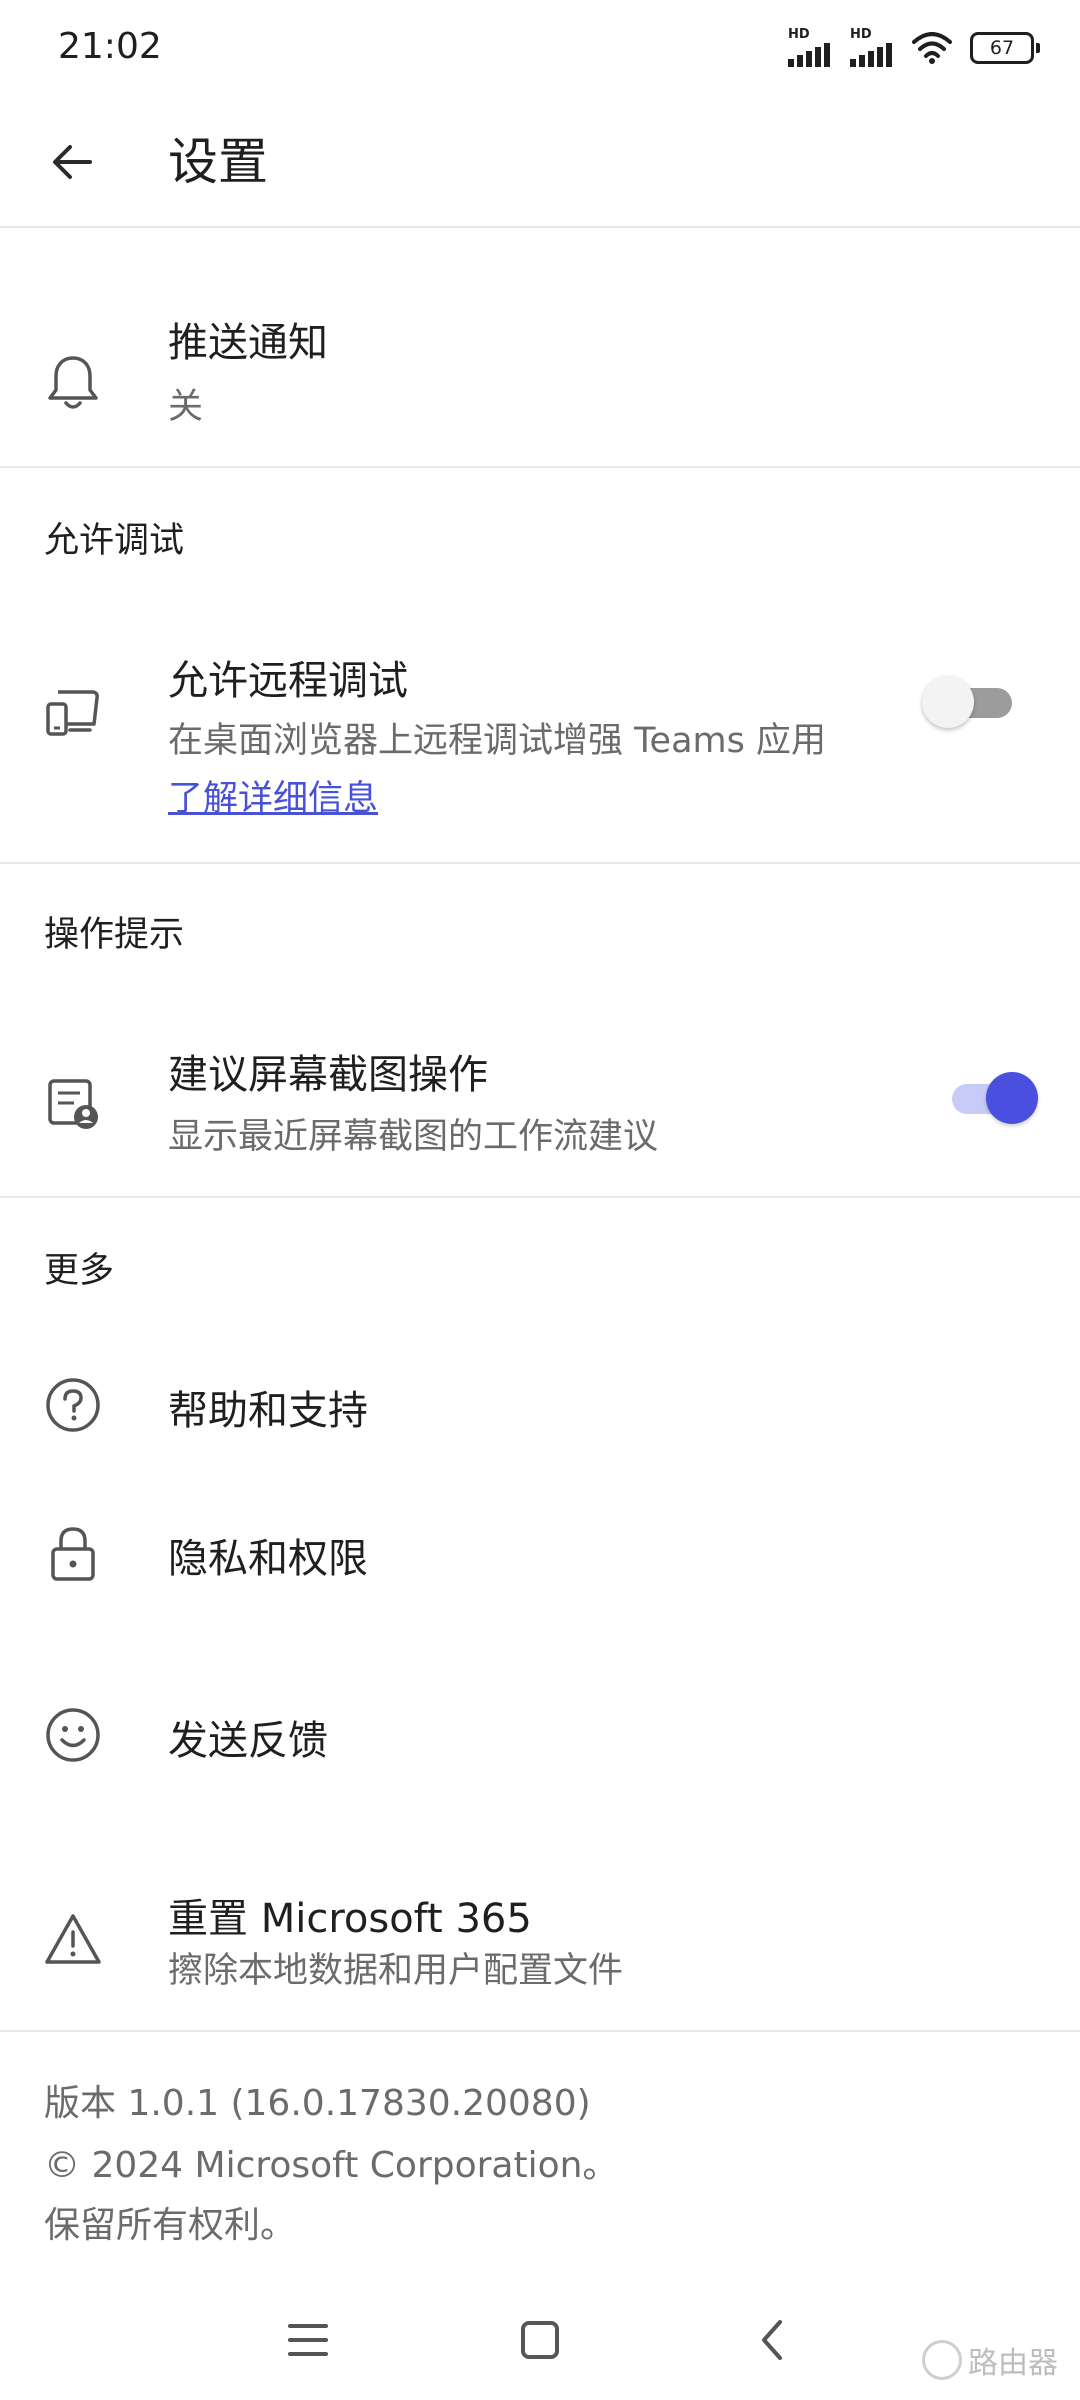 The height and width of the screenshot is (2400, 1080). Describe the element at coordinates (114, 935) in the screenshot. I see `section-header-tips: 操作提示` at that location.